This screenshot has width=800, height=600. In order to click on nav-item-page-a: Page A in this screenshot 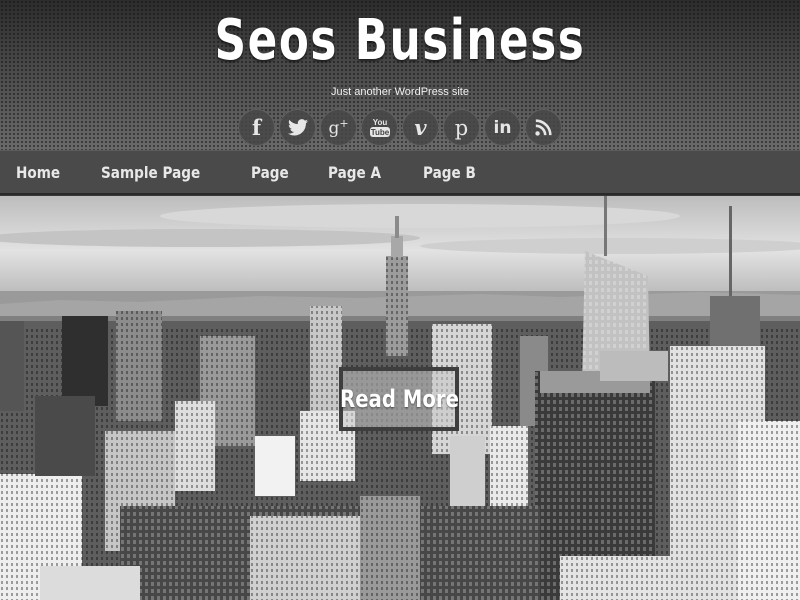, I will do `click(354, 172)`.